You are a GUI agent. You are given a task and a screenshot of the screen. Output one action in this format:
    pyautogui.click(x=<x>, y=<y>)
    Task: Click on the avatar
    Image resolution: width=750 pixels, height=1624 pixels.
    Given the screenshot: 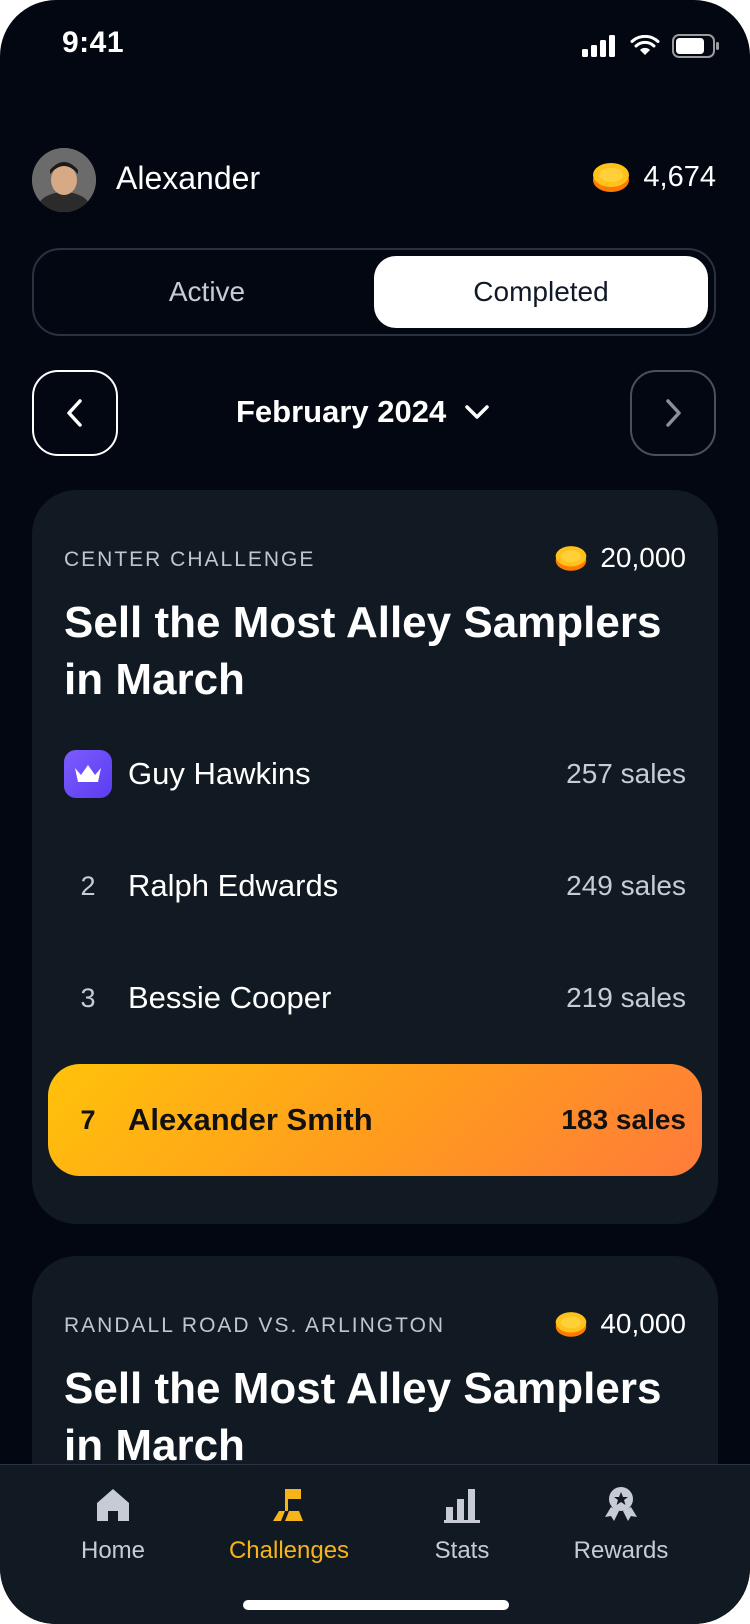 What is the action you would take?
    pyautogui.click(x=64, y=180)
    